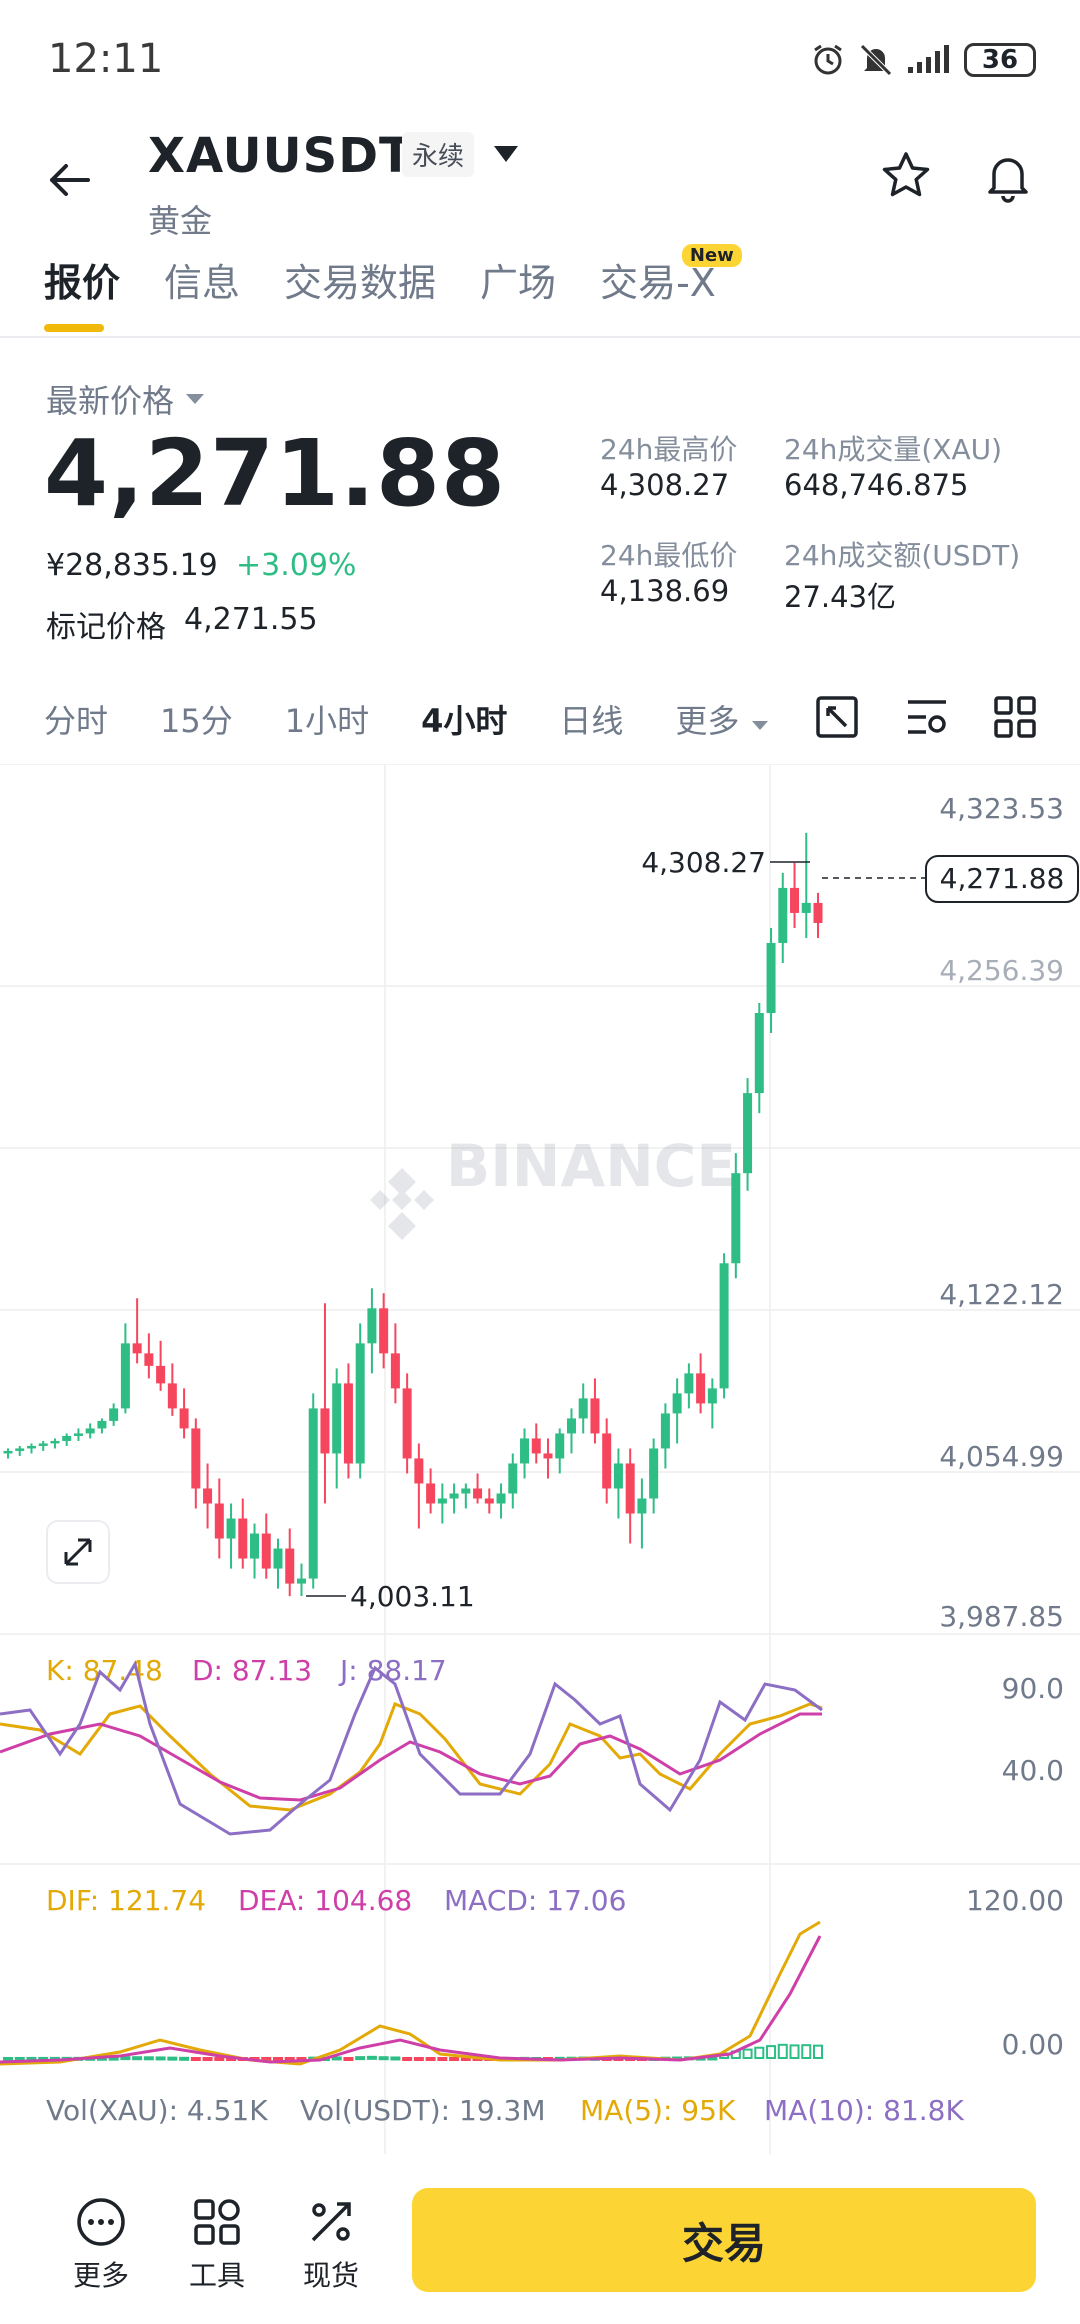 The width and height of the screenshot is (1080, 2324). Describe the element at coordinates (1001, 970) in the screenshot. I see `price-axis-label: 4,256.39` at that location.